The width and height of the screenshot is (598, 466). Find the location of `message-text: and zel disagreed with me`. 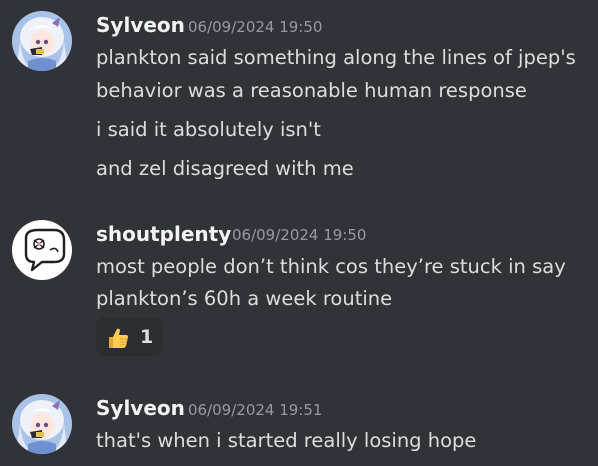

message-text: and zel disagreed with me is located at coordinates (225, 168).